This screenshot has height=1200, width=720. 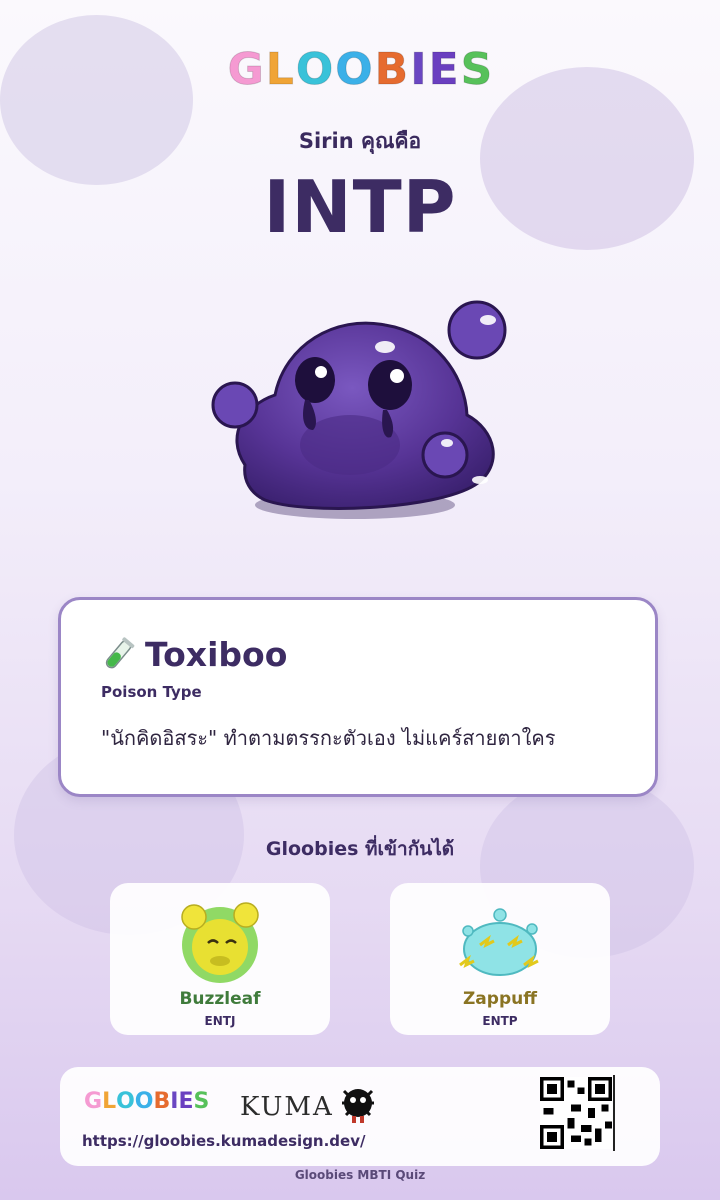 What do you see at coordinates (614, 1113) in the screenshot?
I see `qr-divider` at bounding box center [614, 1113].